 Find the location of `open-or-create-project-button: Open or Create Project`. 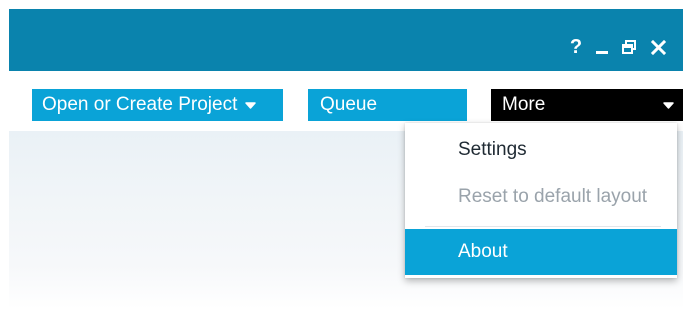

open-or-create-project-button: Open or Create Project is located at coordinates (157, 105).